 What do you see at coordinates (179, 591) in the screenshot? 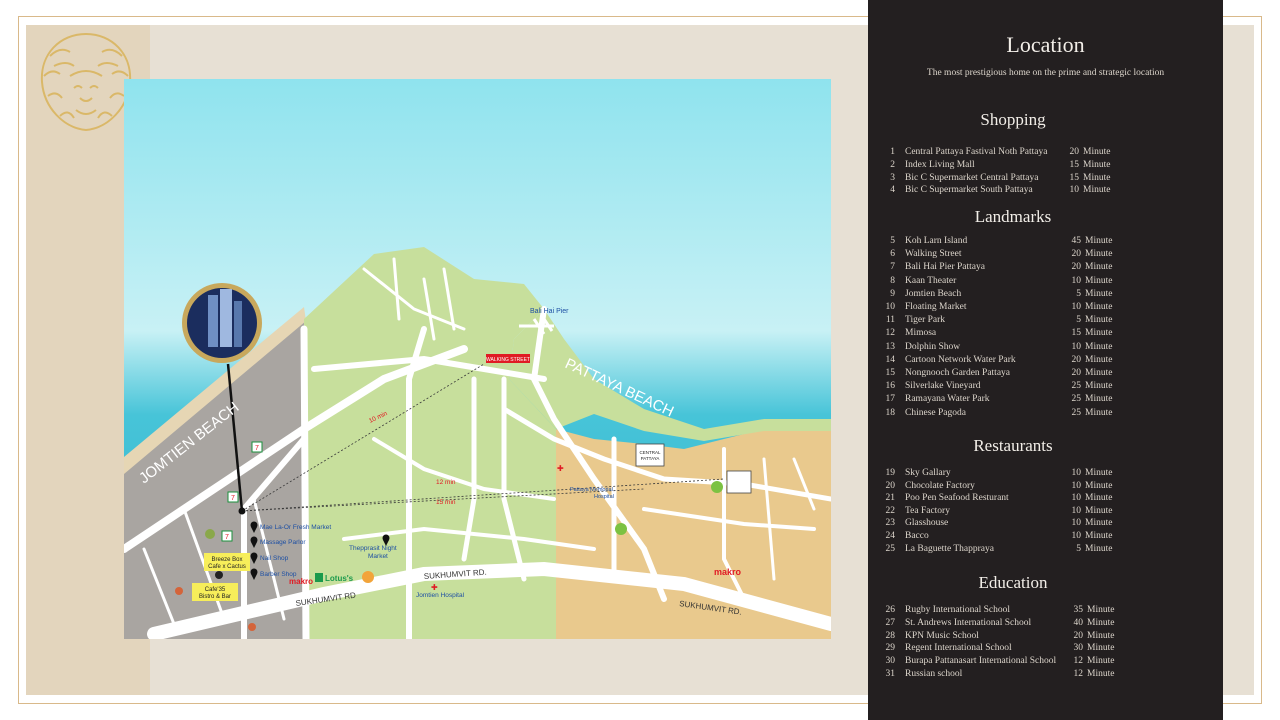
I see `restaurant-icon` at bounding box center [179, 591].